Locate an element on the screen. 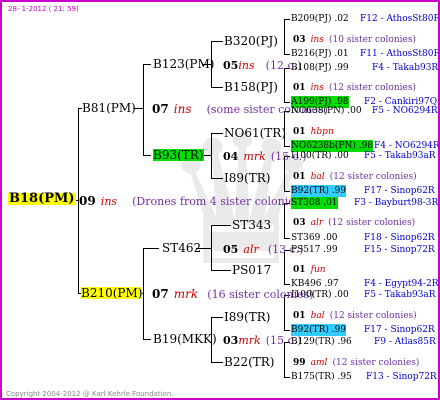 Image resolution: width=440 pixels, height=400 pixels. queen-a-bottom: B93(TR) is located at coordinates (178, 155).